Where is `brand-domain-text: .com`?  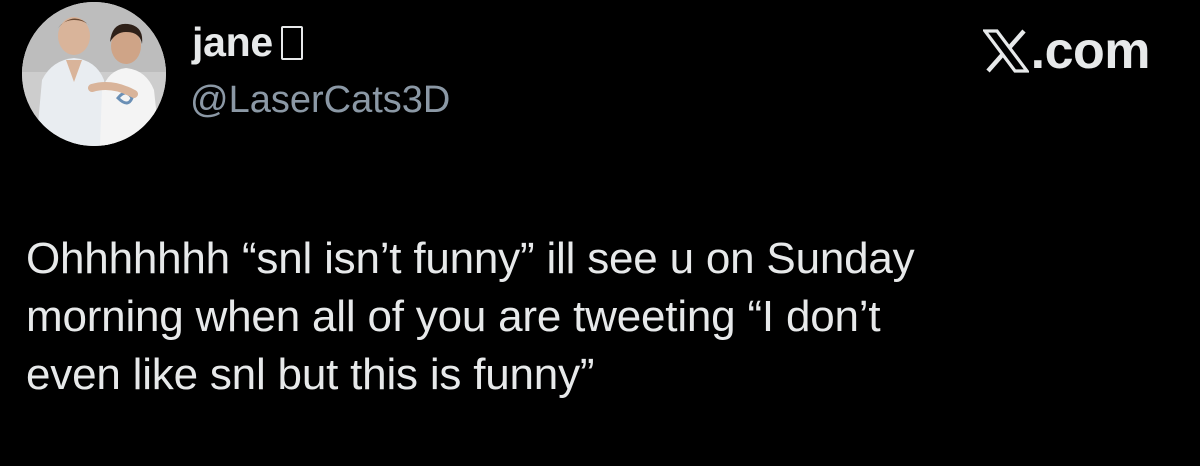
brand-domain-text: .com is located at coordinates (1090, 51).